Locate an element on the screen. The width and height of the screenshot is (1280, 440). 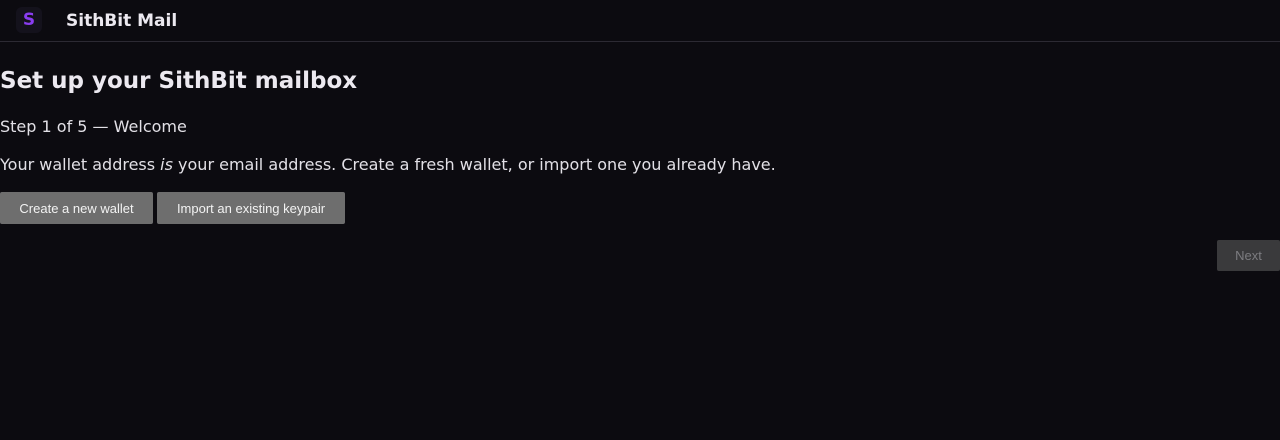
next-button: Next is located at coordinates (1248, 255).